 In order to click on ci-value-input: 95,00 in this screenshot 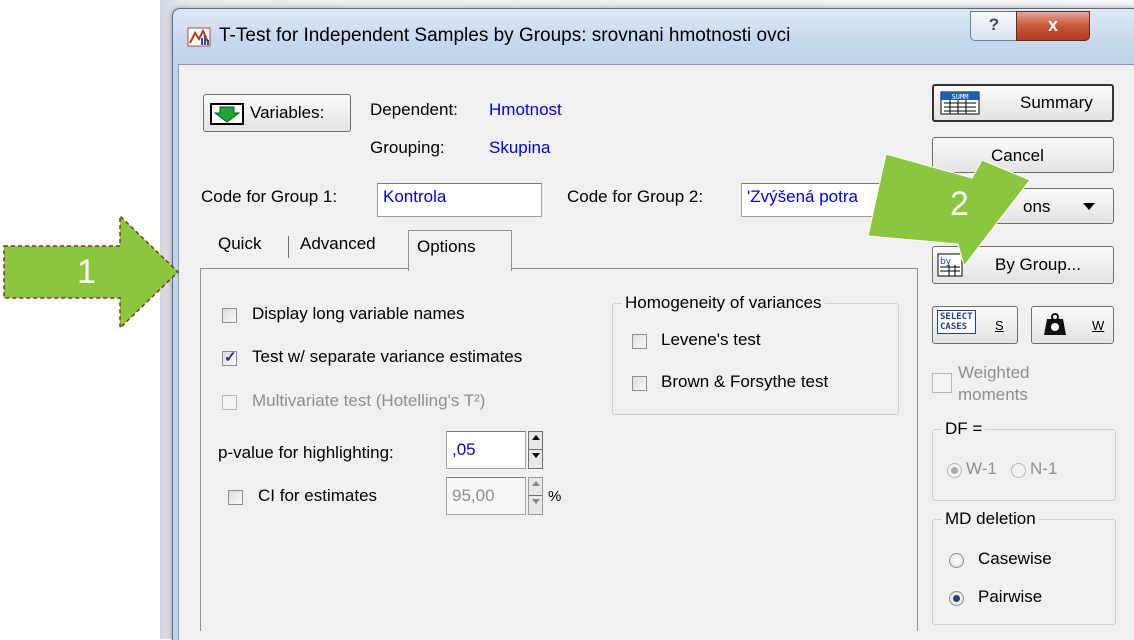, I will do `click(486, 496)`.